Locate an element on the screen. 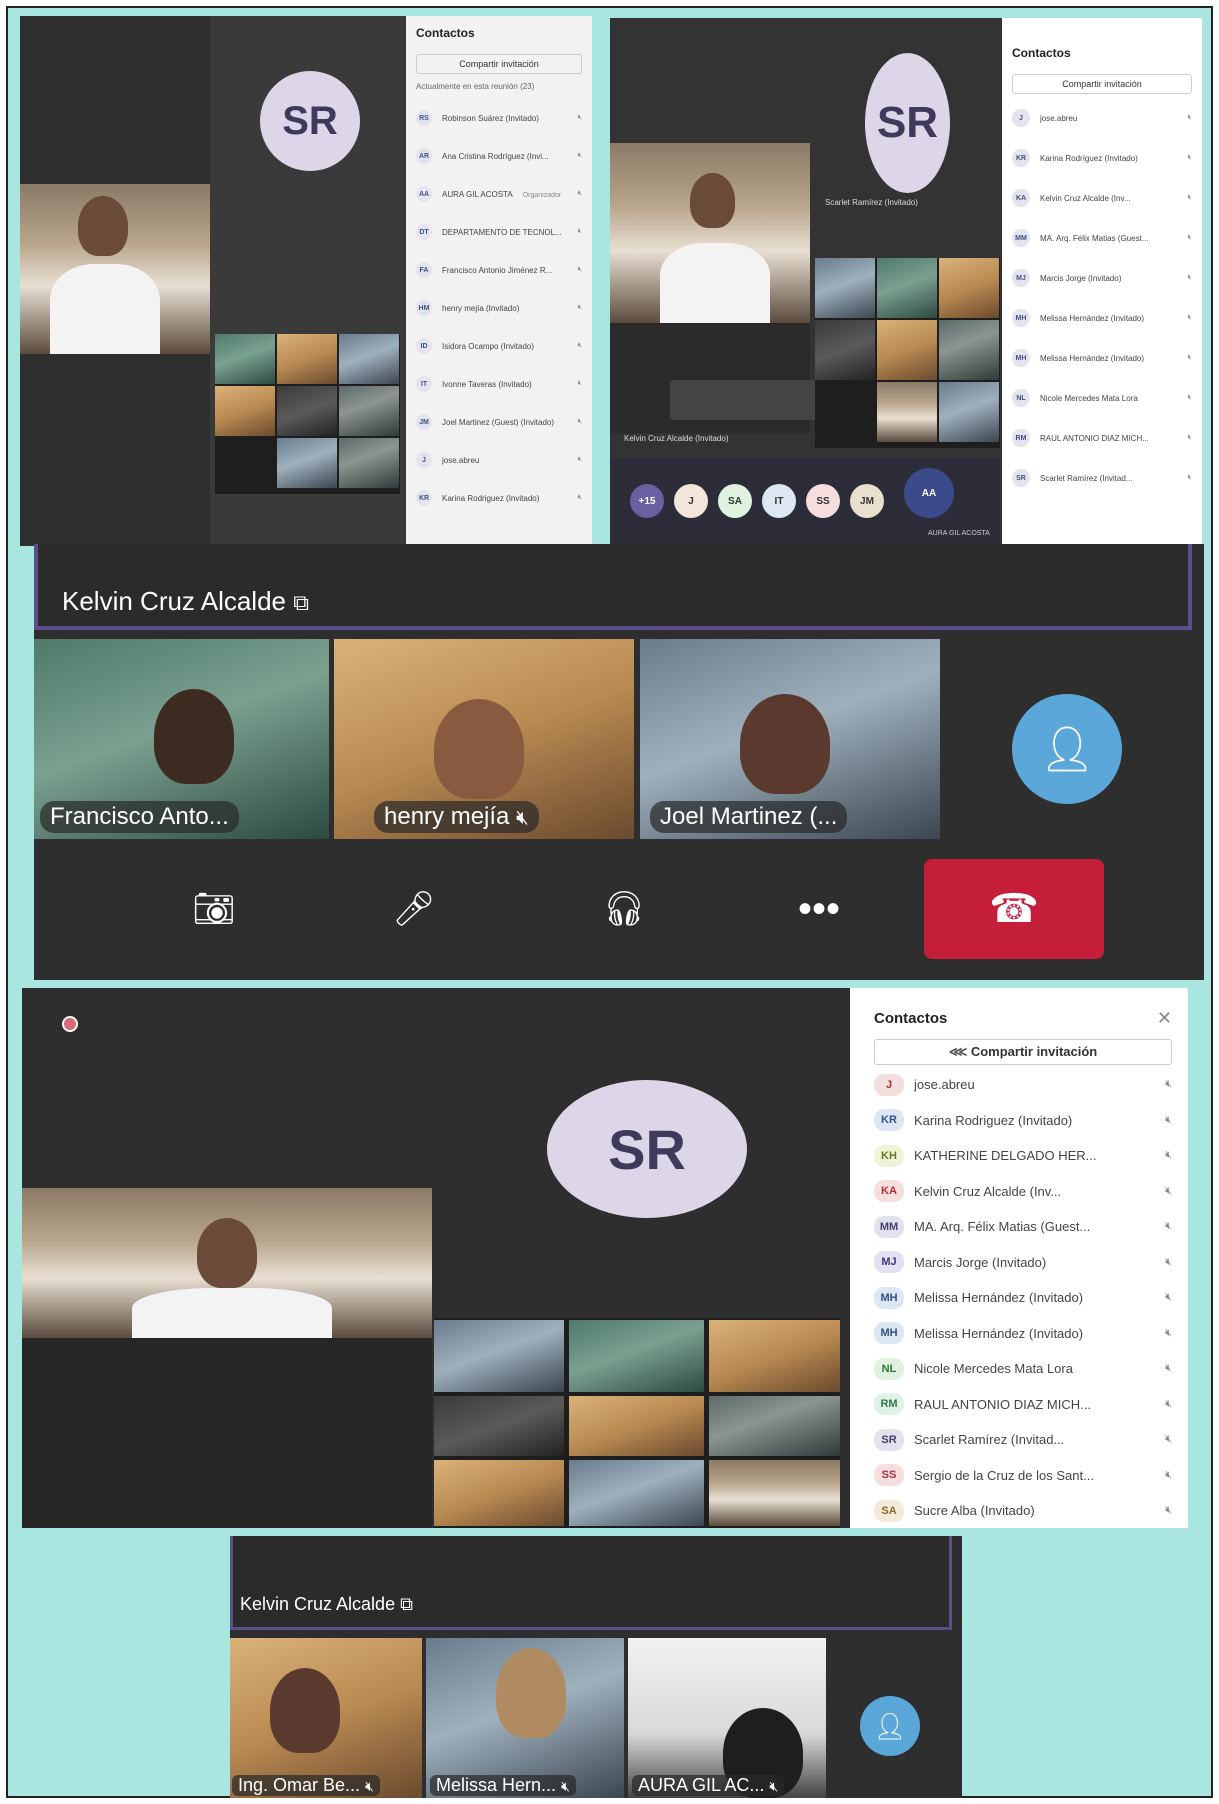 The width and height of the screenshot is (1219, 1804). contact-row: SA Sucre Alba (Invitado) 🔇︎ is located at coordinates (1023, 1510).